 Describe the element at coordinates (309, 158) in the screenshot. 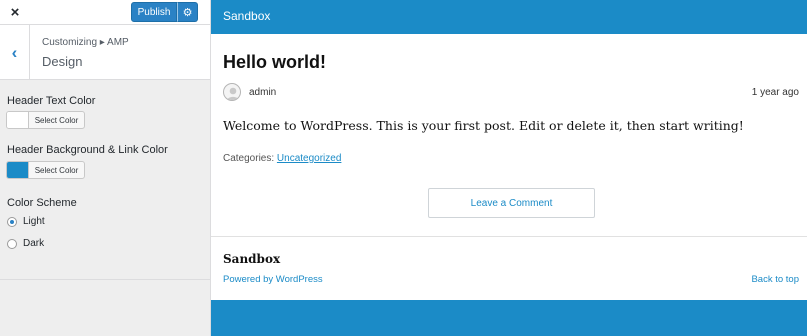

I see `category-link: Uncategorized` at that location.